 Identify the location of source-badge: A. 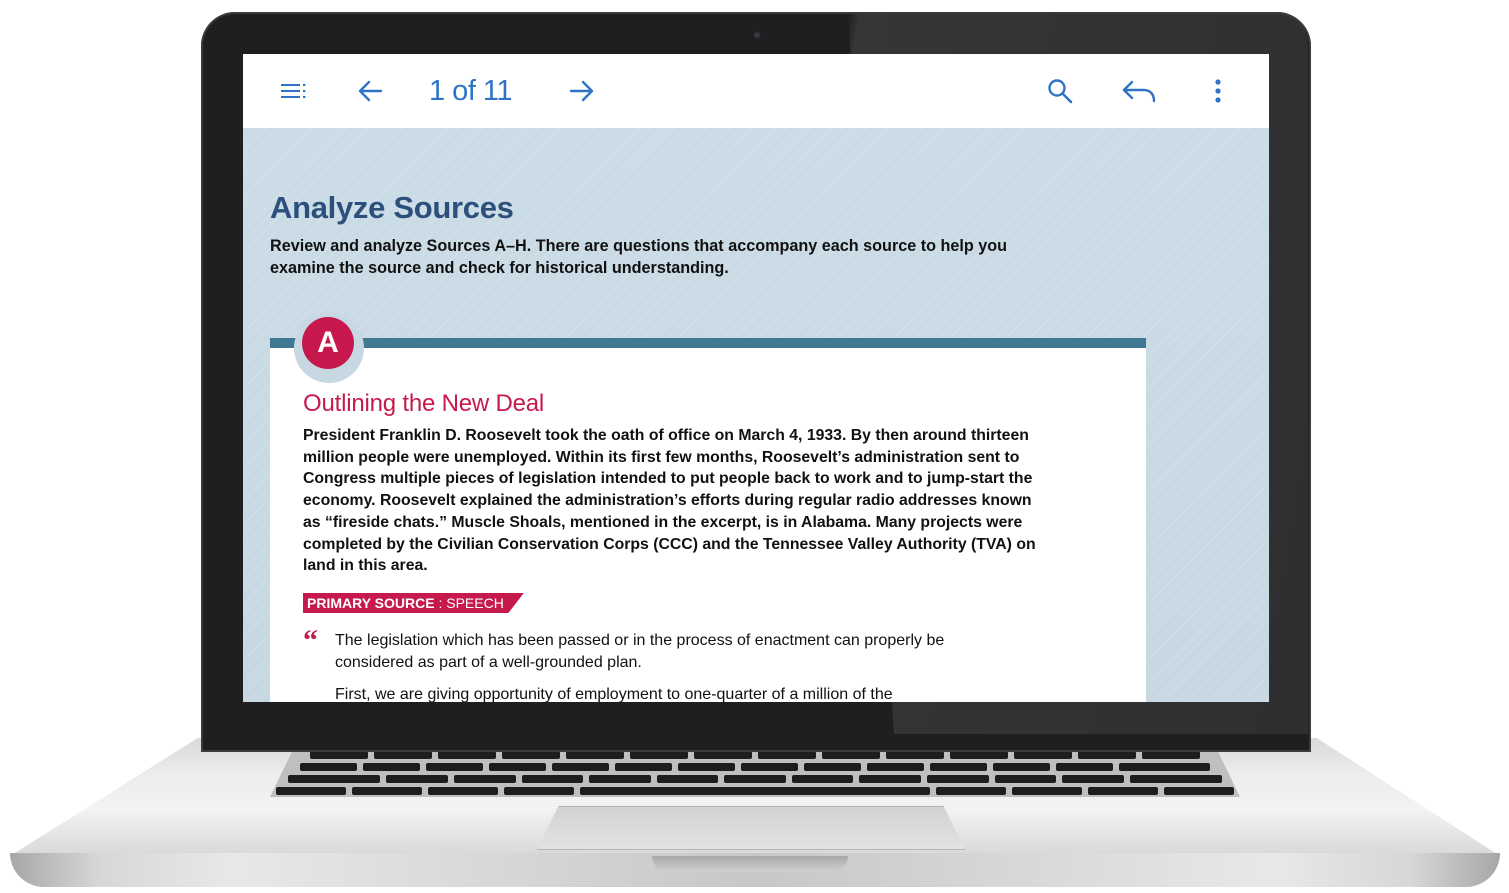
(328, 343).